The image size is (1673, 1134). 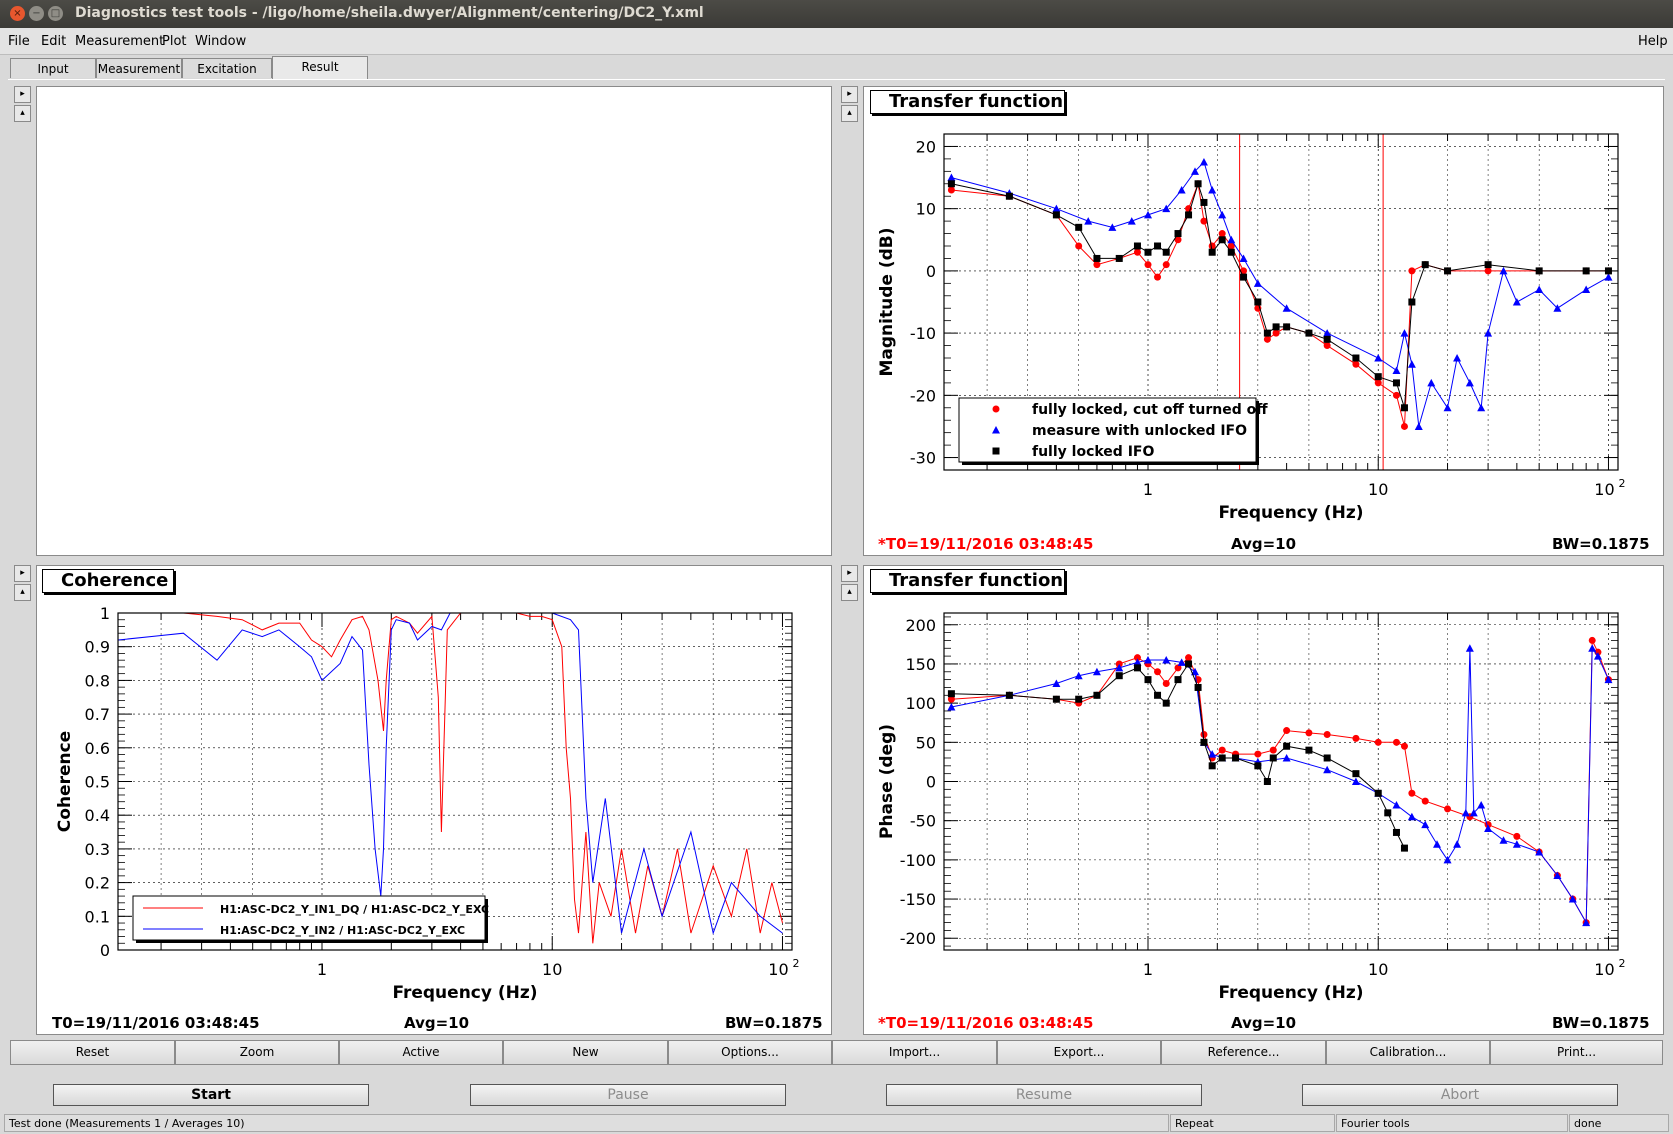 I want to click on reset-button: Reset, so click(x=92, y=1052).